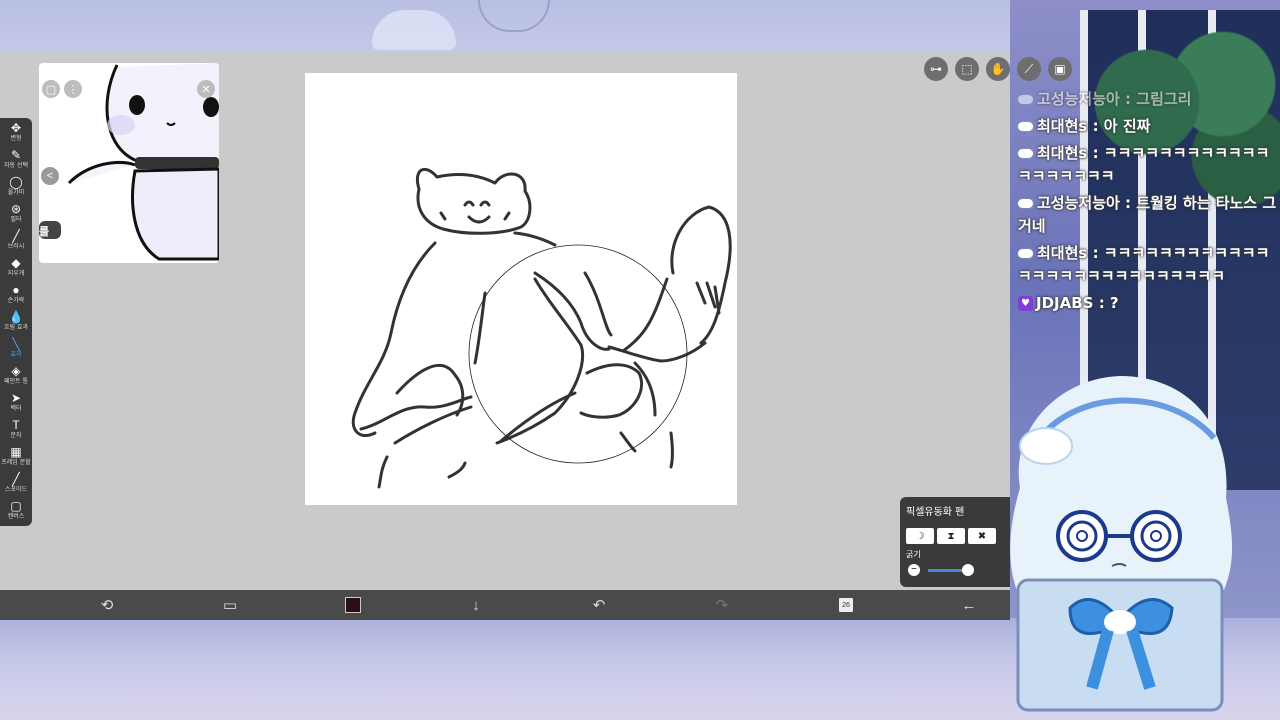 Image resolution: width=1280 pixels, height=720 pixels. I want to click on chat-username: JDJABS, so click(1065, 303).